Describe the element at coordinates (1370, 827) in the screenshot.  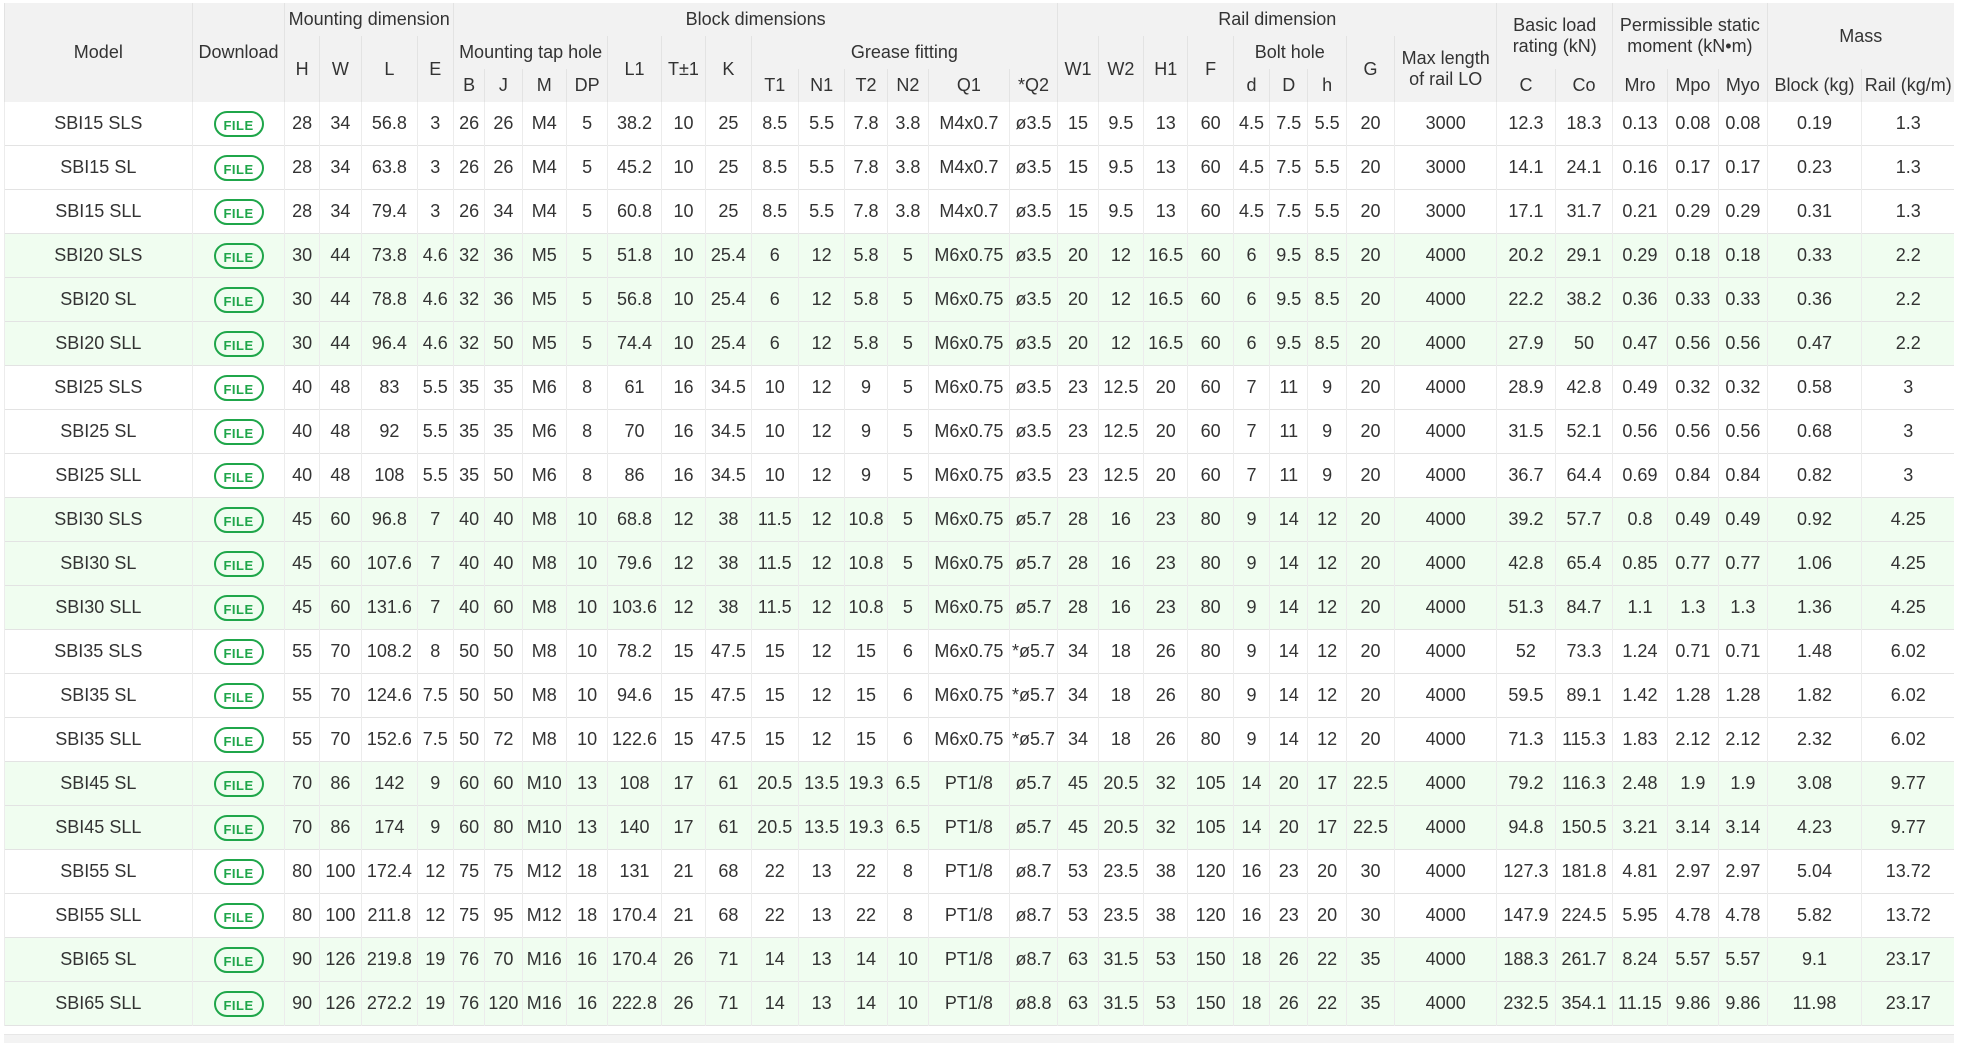
I see `cell-value: 22.5` at that location.